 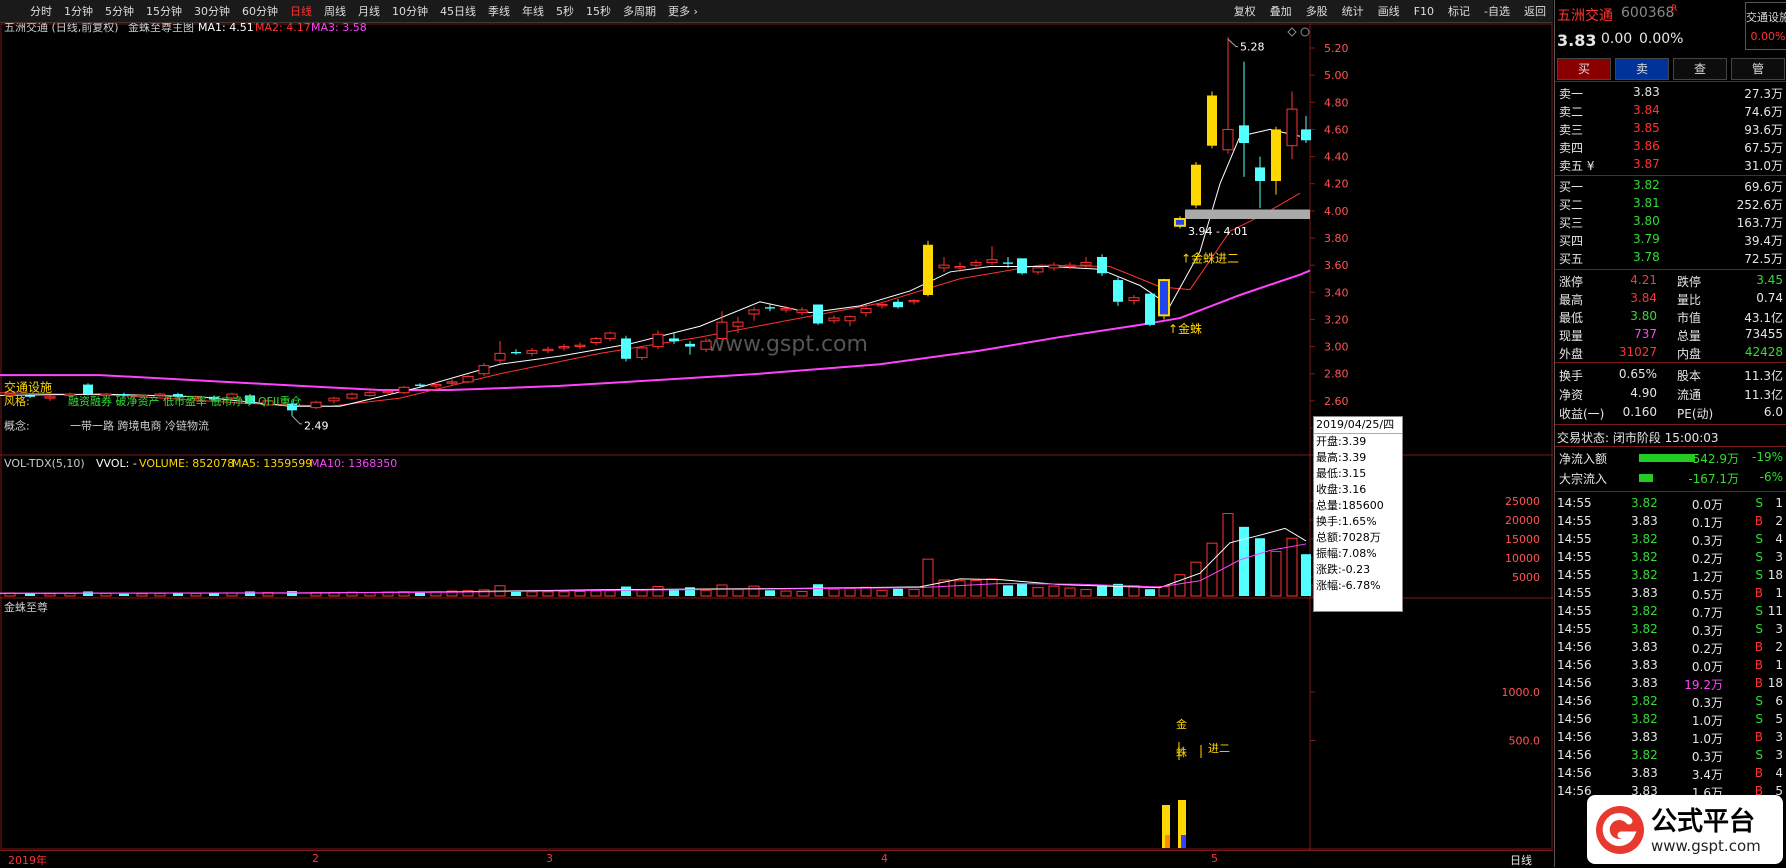 I want to click on period-tab: 1分钟, so click(x=78, y=11).